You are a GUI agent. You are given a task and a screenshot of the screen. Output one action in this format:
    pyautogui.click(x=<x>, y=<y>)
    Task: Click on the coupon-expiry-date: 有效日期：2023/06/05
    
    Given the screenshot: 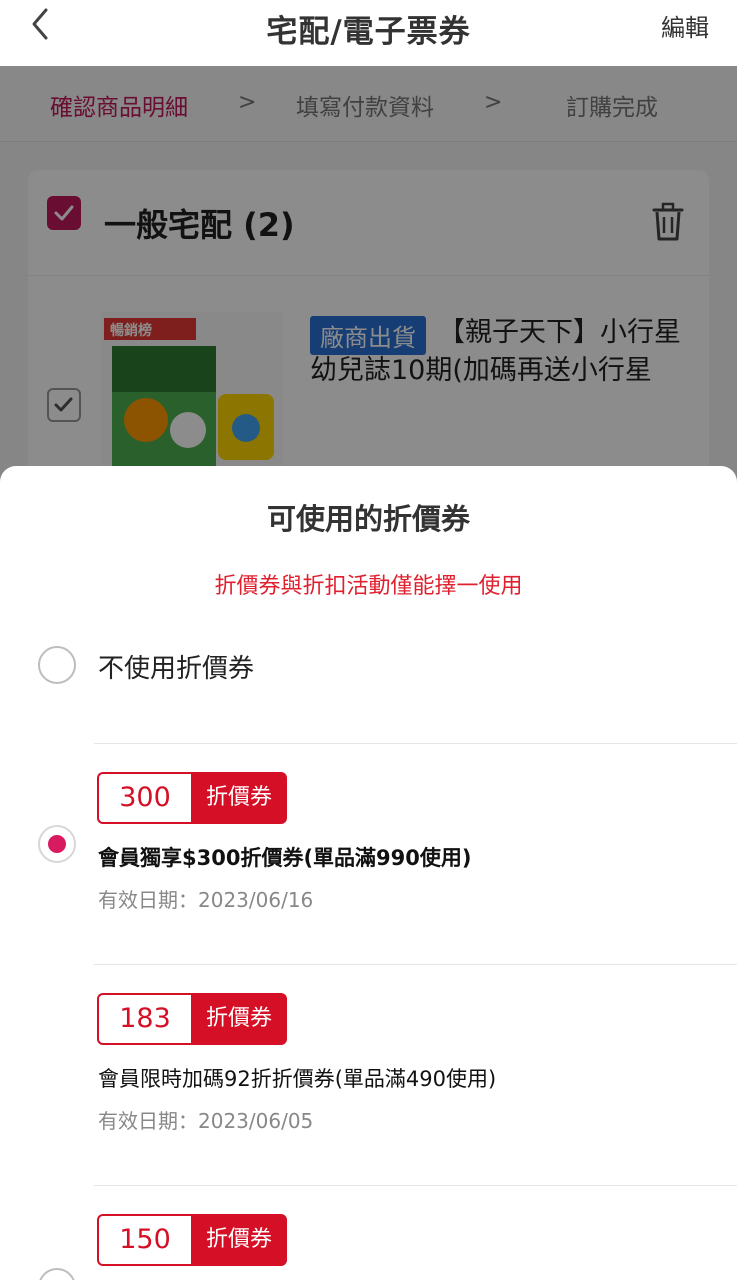 What is the action you would take?
    pyautogui.click(x=206, y=1121)
    